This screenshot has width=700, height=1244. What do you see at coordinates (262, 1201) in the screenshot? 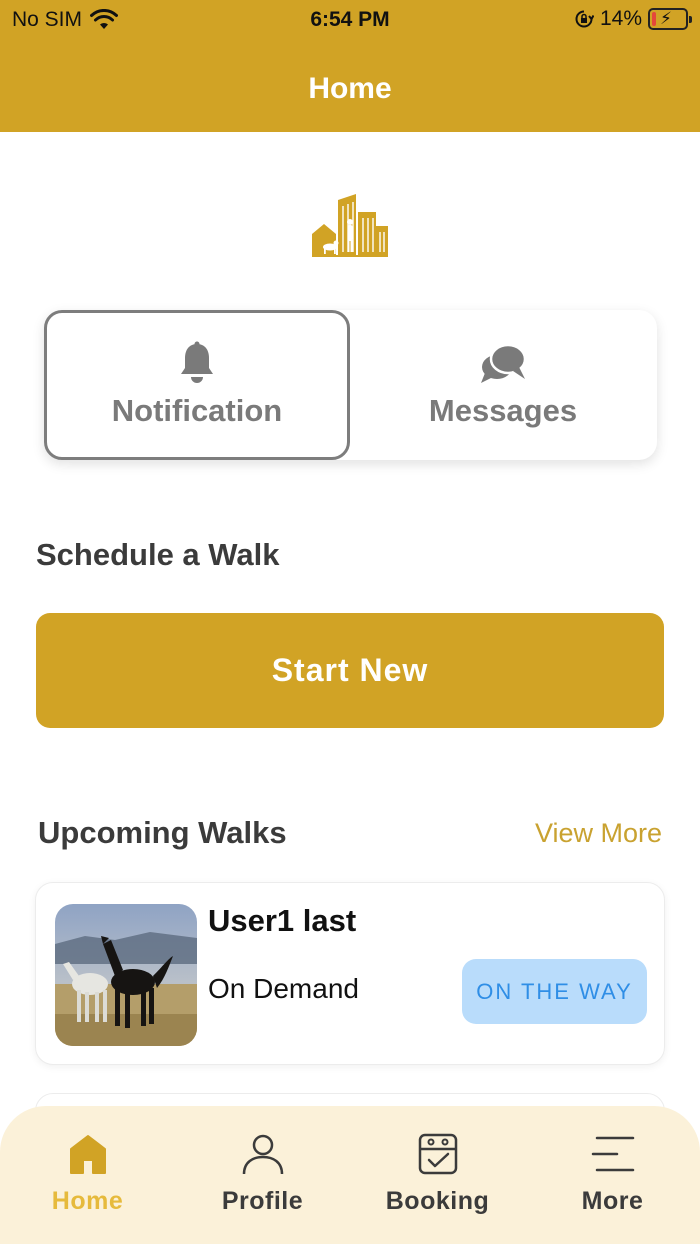
I see `tab-profile-label: Profile` at bounding box center [262, 1201].